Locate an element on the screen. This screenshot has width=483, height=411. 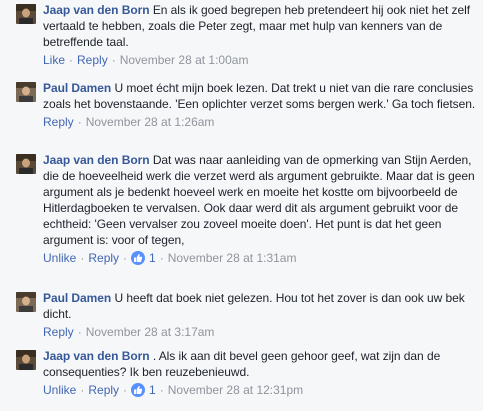
comment-timestamp: November 28 at 1:26am is located at coordinates (150, 122).